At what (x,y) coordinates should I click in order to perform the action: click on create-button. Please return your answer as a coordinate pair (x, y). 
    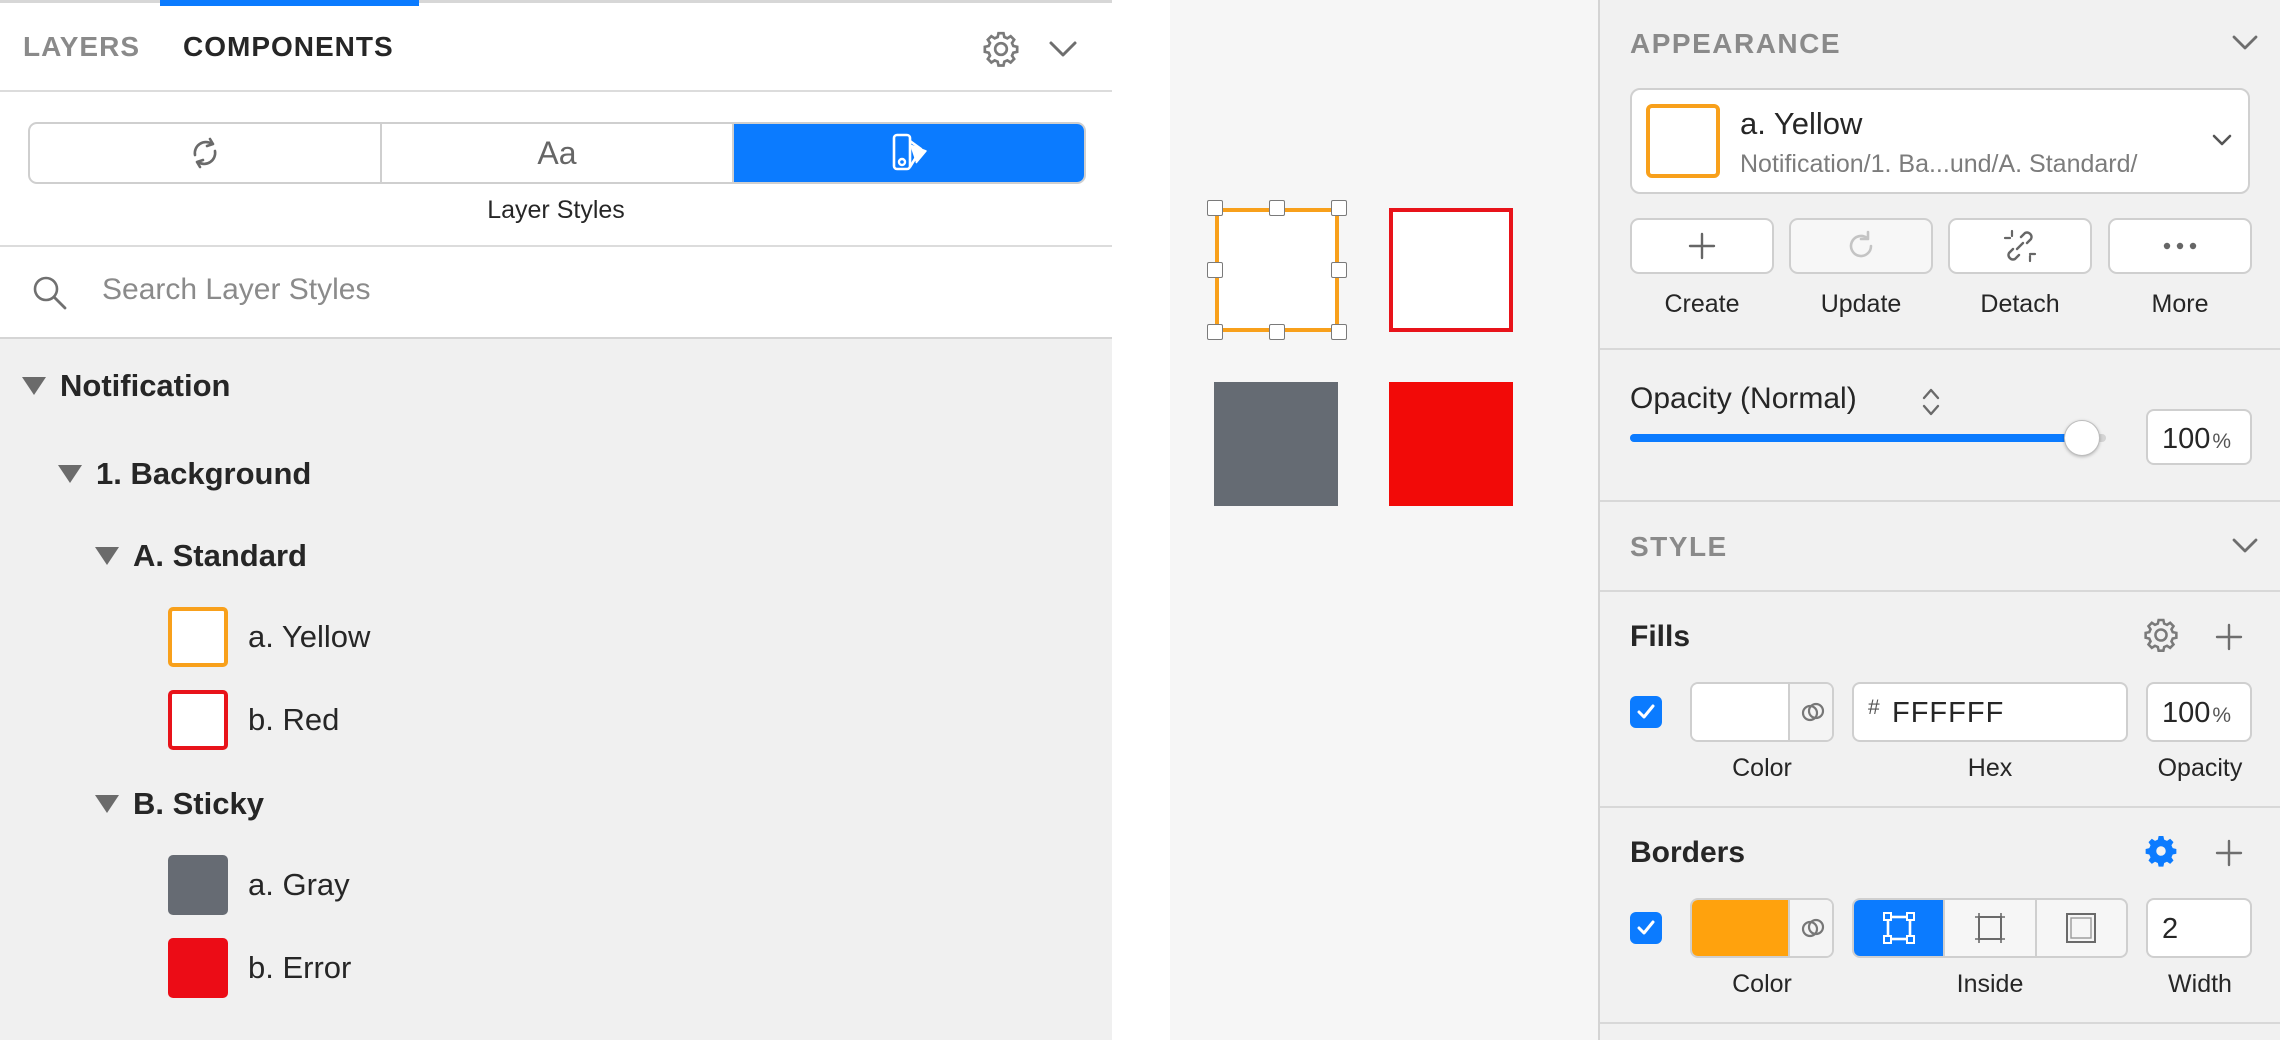
    Looking at the image, I should click on (1702, 246).